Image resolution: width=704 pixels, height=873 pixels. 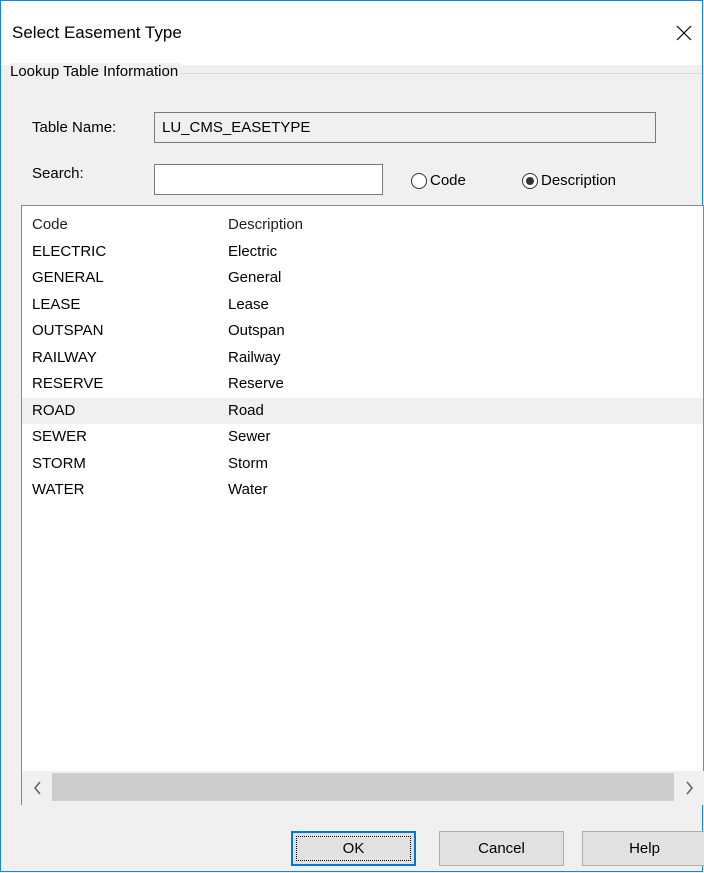 I want to click on list-header: Code Description, so click(x=362, y=225).